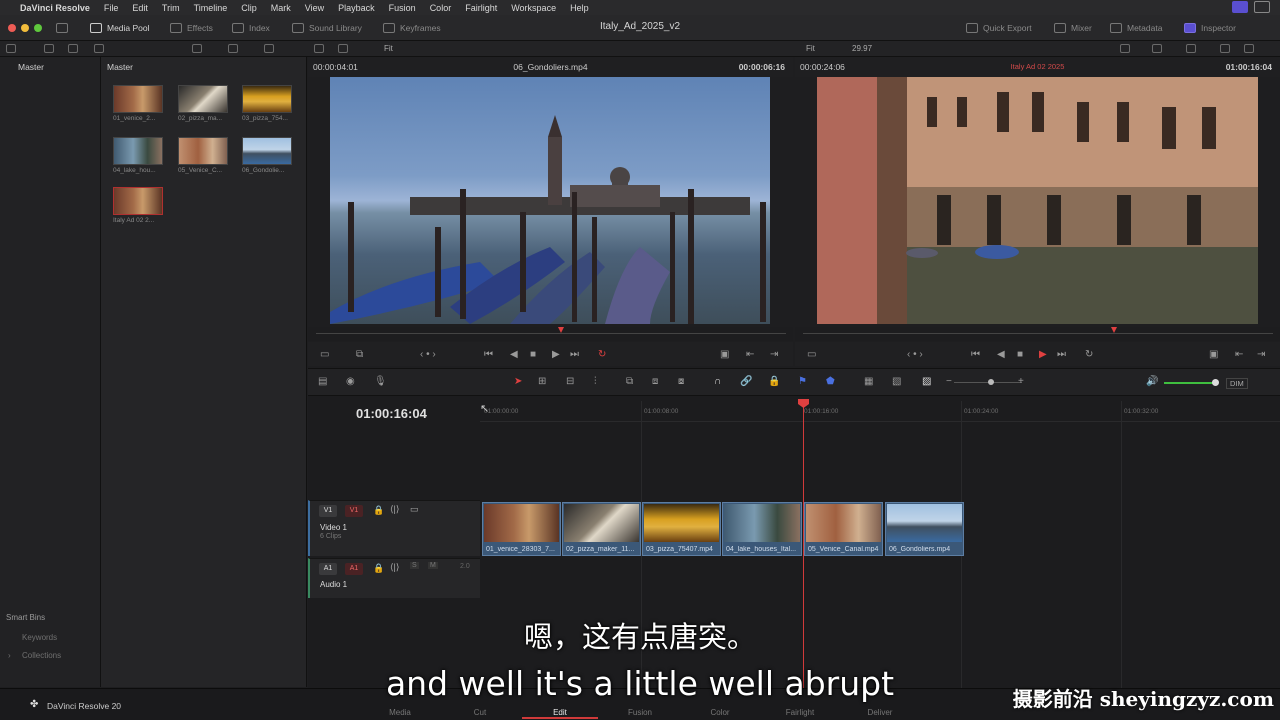 This screenshot has height=720, width=1280. I want to click on single-viewer-icon, so click(1249, 48).